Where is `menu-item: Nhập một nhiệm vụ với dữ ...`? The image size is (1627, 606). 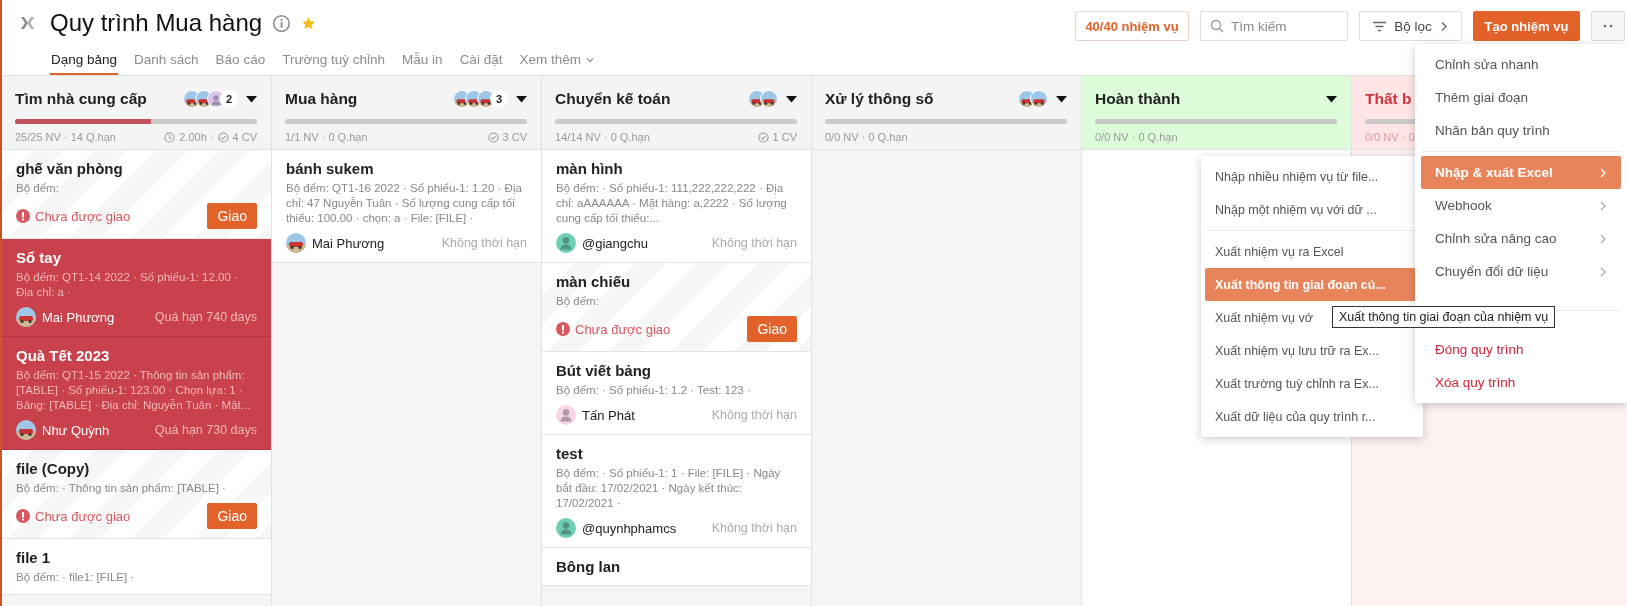 menu-item: Nhập một nhiệm vụ với dữ ... is located at coordinates (1312, 209).